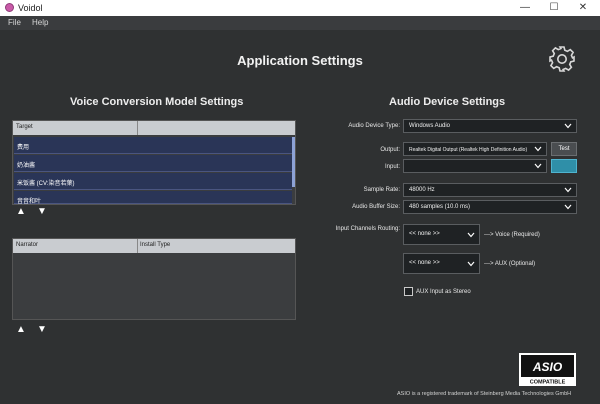 This screenshot has width=600, height=404. I want to click on minimize-button: —, so click(525, 8).